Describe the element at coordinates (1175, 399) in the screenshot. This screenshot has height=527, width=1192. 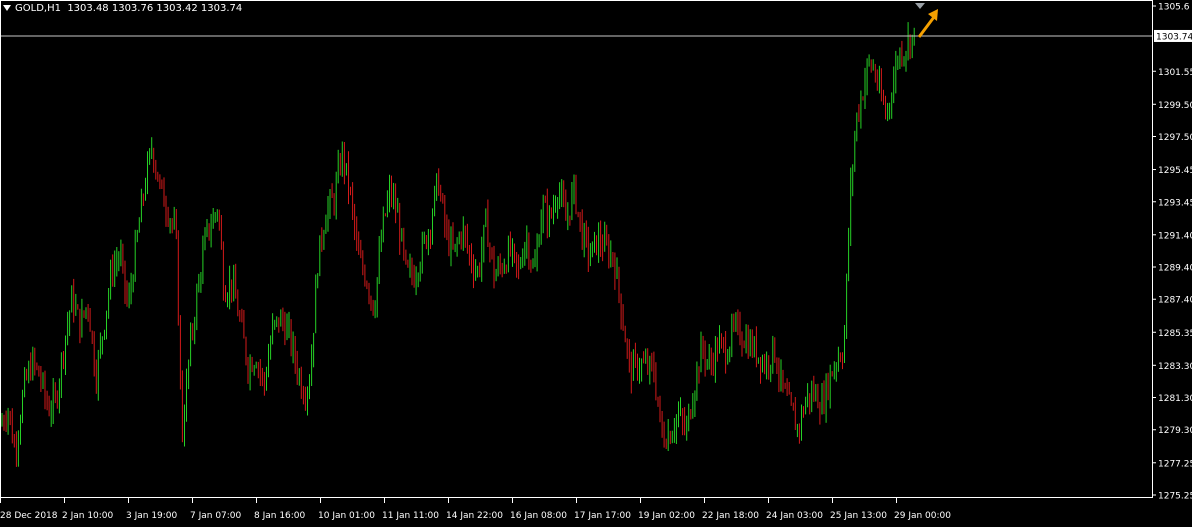
I see `y-tick-label: 1281.30` at that location.